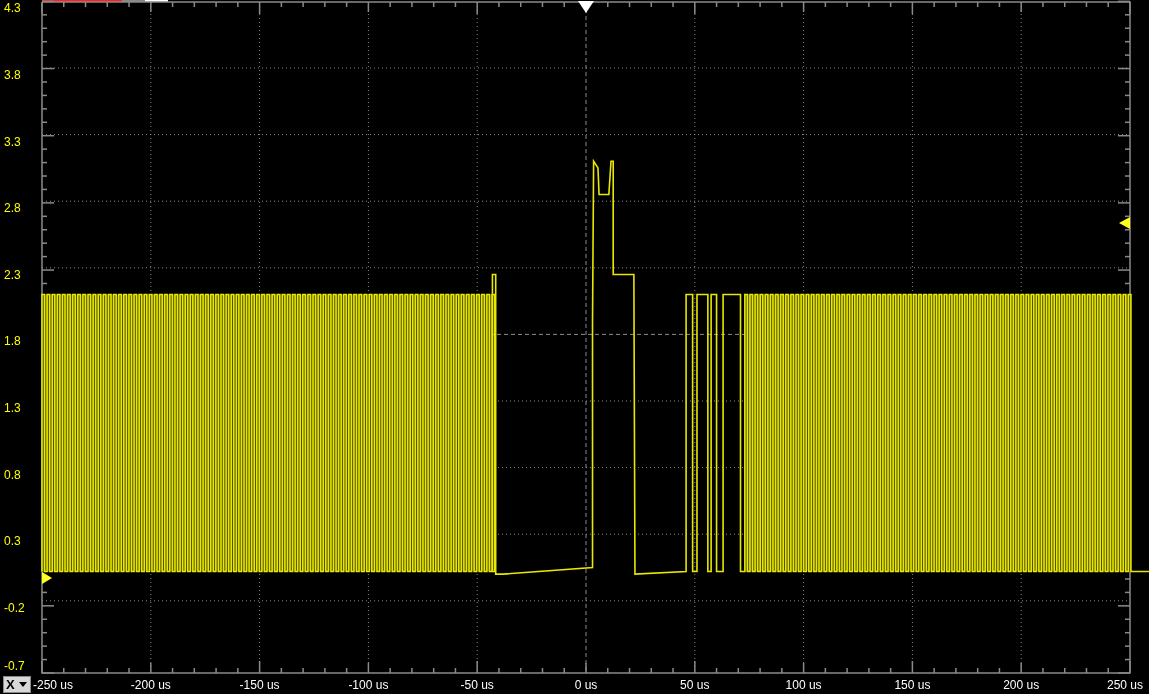 Image resolution: width=1149 pixels, height=694 pixels. What do you see at coordinates (12, 408) in the screenshot?
I see `y-axis-label: 1.3` at bounding box center [12, 408].